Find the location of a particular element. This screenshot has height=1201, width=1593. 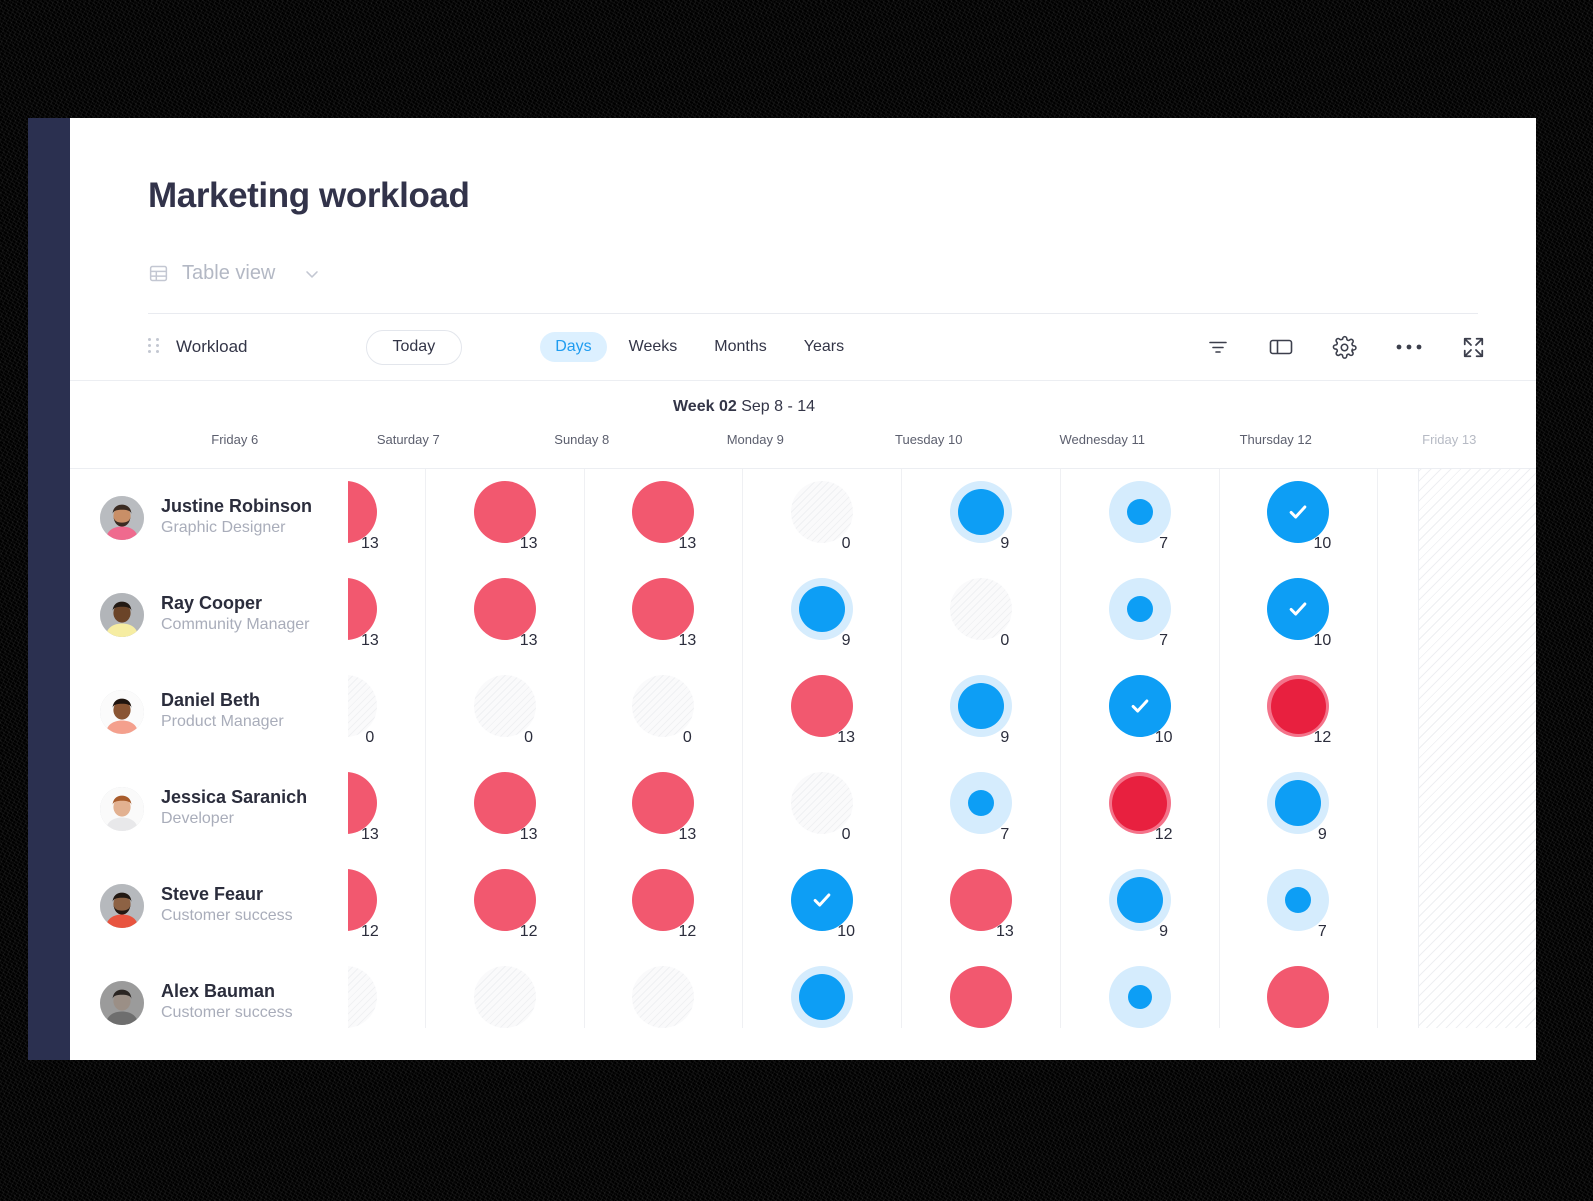

day-cell-3: 12 is located at coordinates (663, 905).